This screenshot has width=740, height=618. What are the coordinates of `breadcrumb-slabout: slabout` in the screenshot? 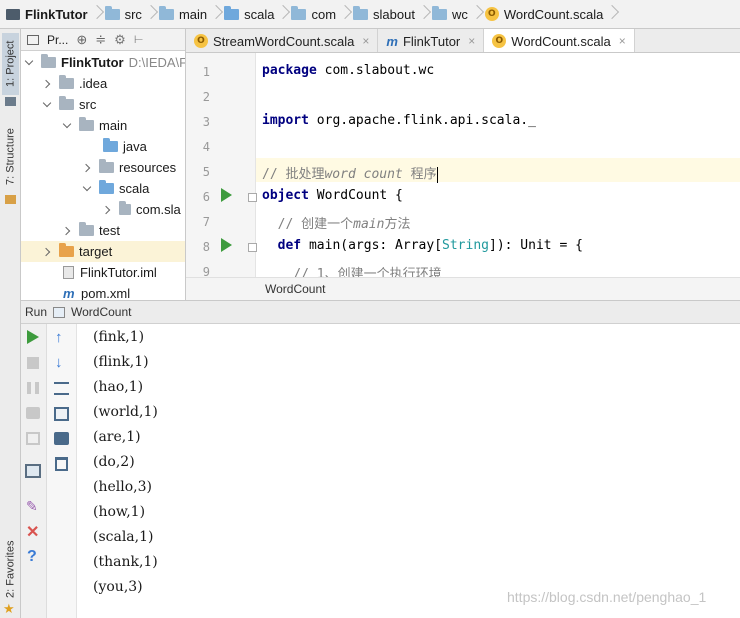 It's located at (384, 14).